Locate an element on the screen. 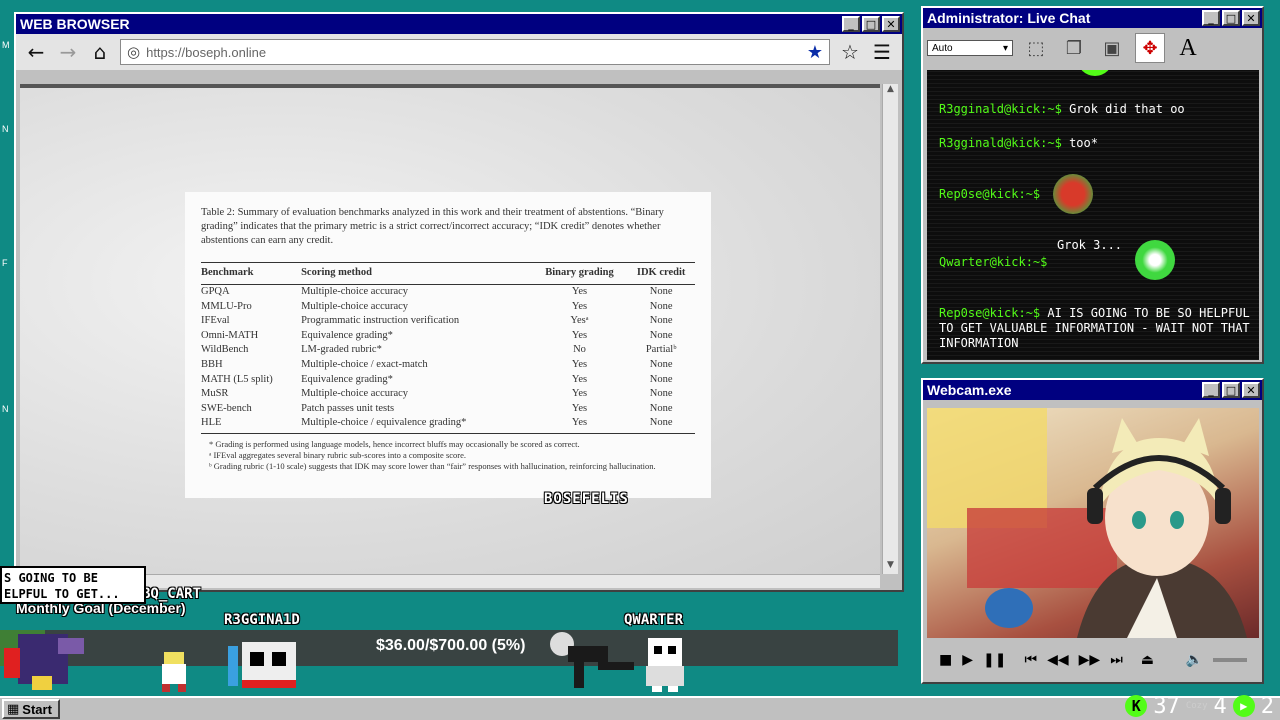  rewind-icon: ◀◀ is located at coordinates (1058, 660).